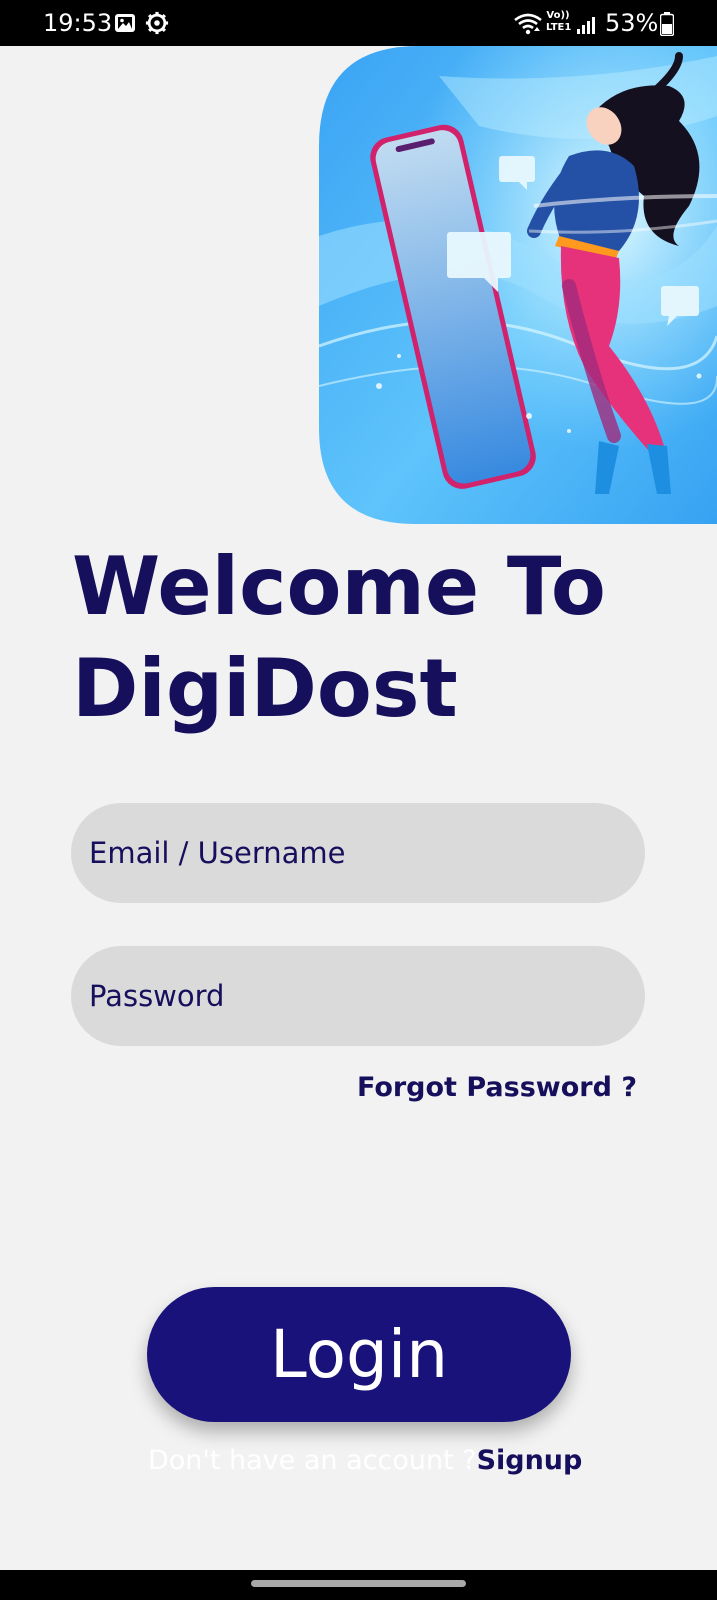 The image size is (717, 1600). What do you see at coordinates (632, 23) in the screenshot?
I see `battery-percent: 53%` at bounding box center [632, 23].